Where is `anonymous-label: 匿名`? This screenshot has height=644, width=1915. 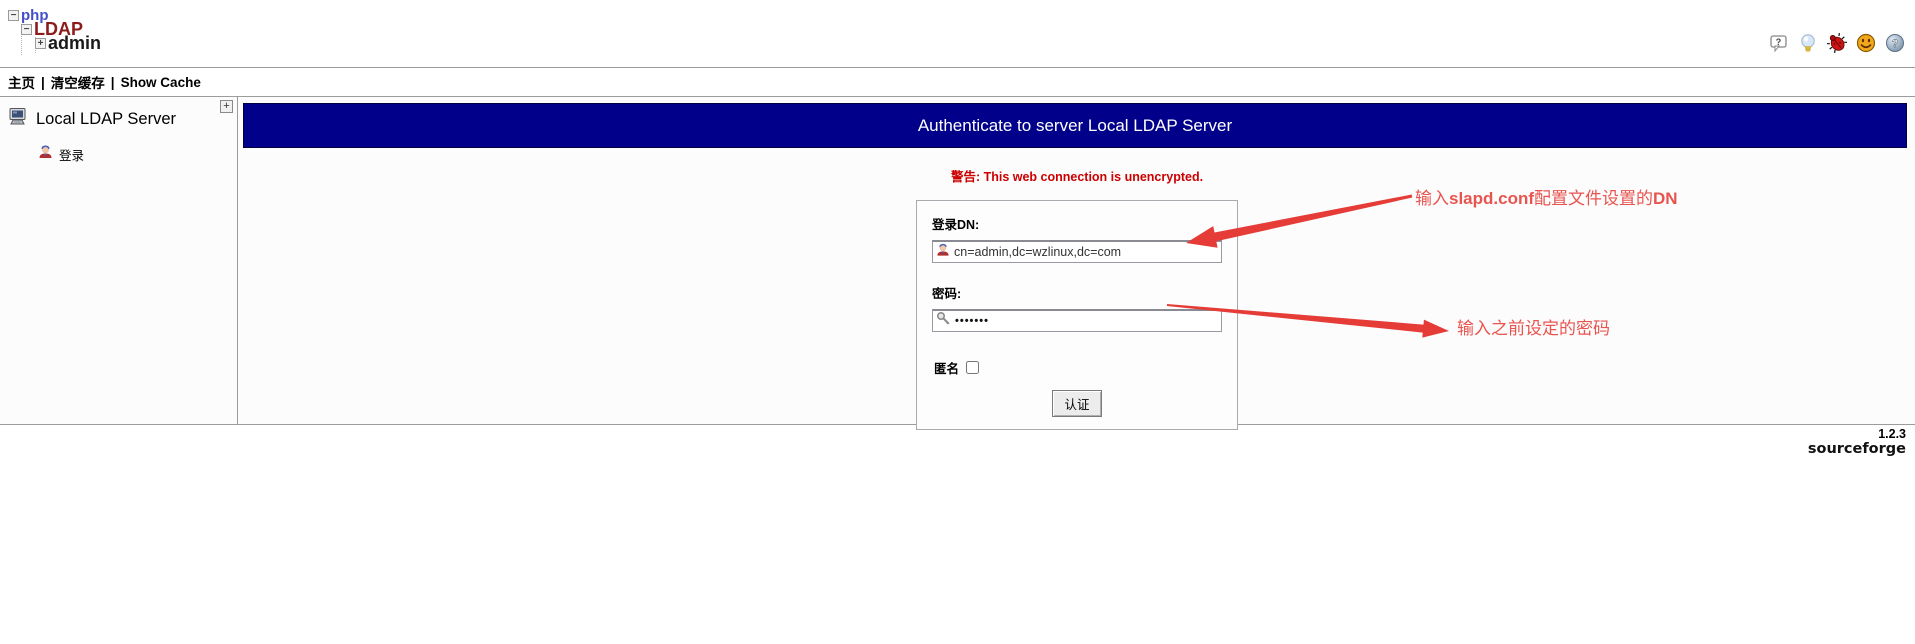 anonymous-label: 匿名 is located at coordinates (947, 369).